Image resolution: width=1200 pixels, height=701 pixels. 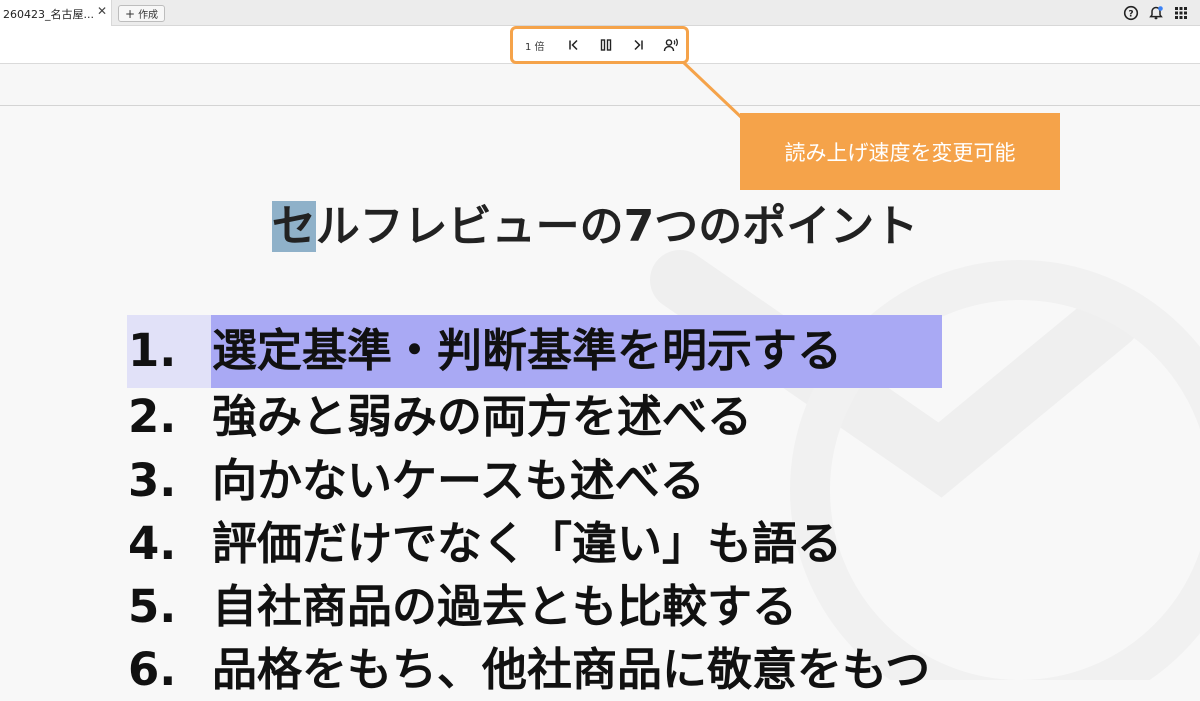 What do you see at coordinates (1156, 13) in the screenshot?
I see `bell-icon` at bounding box center [1156, 13].